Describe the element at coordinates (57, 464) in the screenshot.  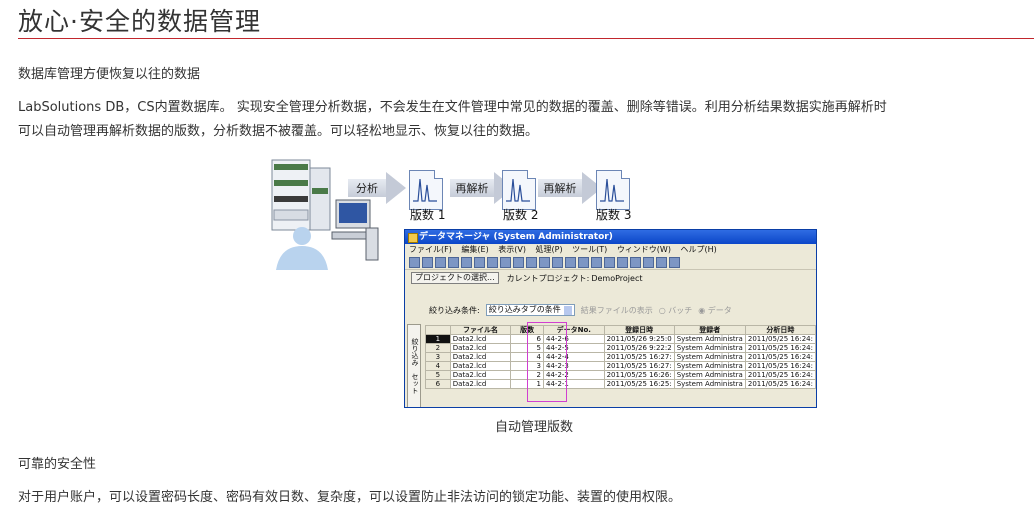
I see `section-heading-security: 可靠的安全性` at that location.